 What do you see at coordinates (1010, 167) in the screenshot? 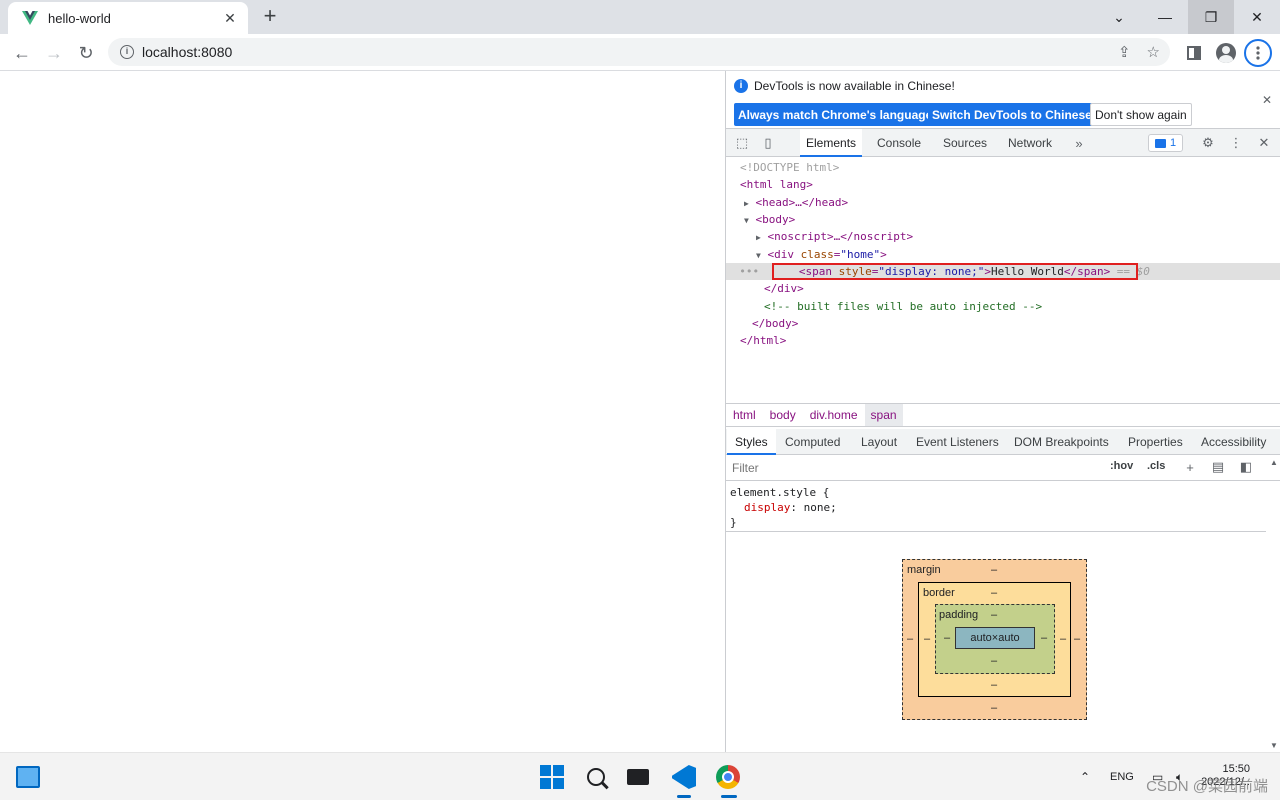
I see `dom-doctype: <!DOCTYPE html>` at bounding box center [1010, 167].